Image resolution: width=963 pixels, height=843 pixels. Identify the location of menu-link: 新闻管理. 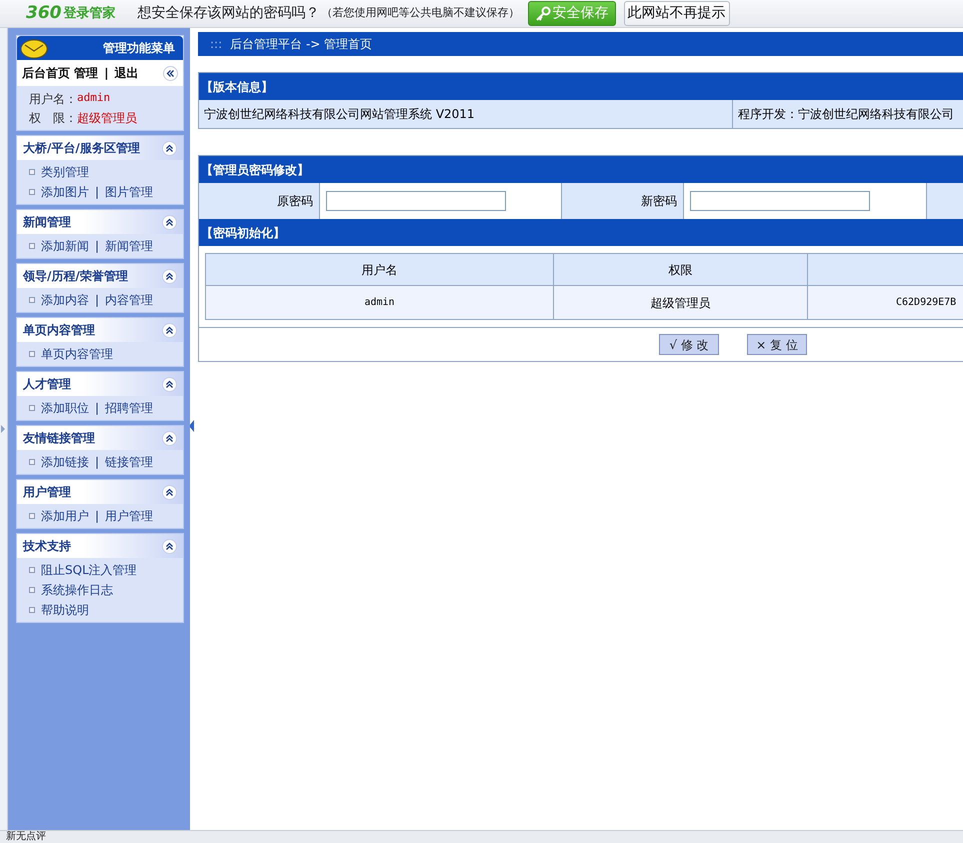
(129, 246).